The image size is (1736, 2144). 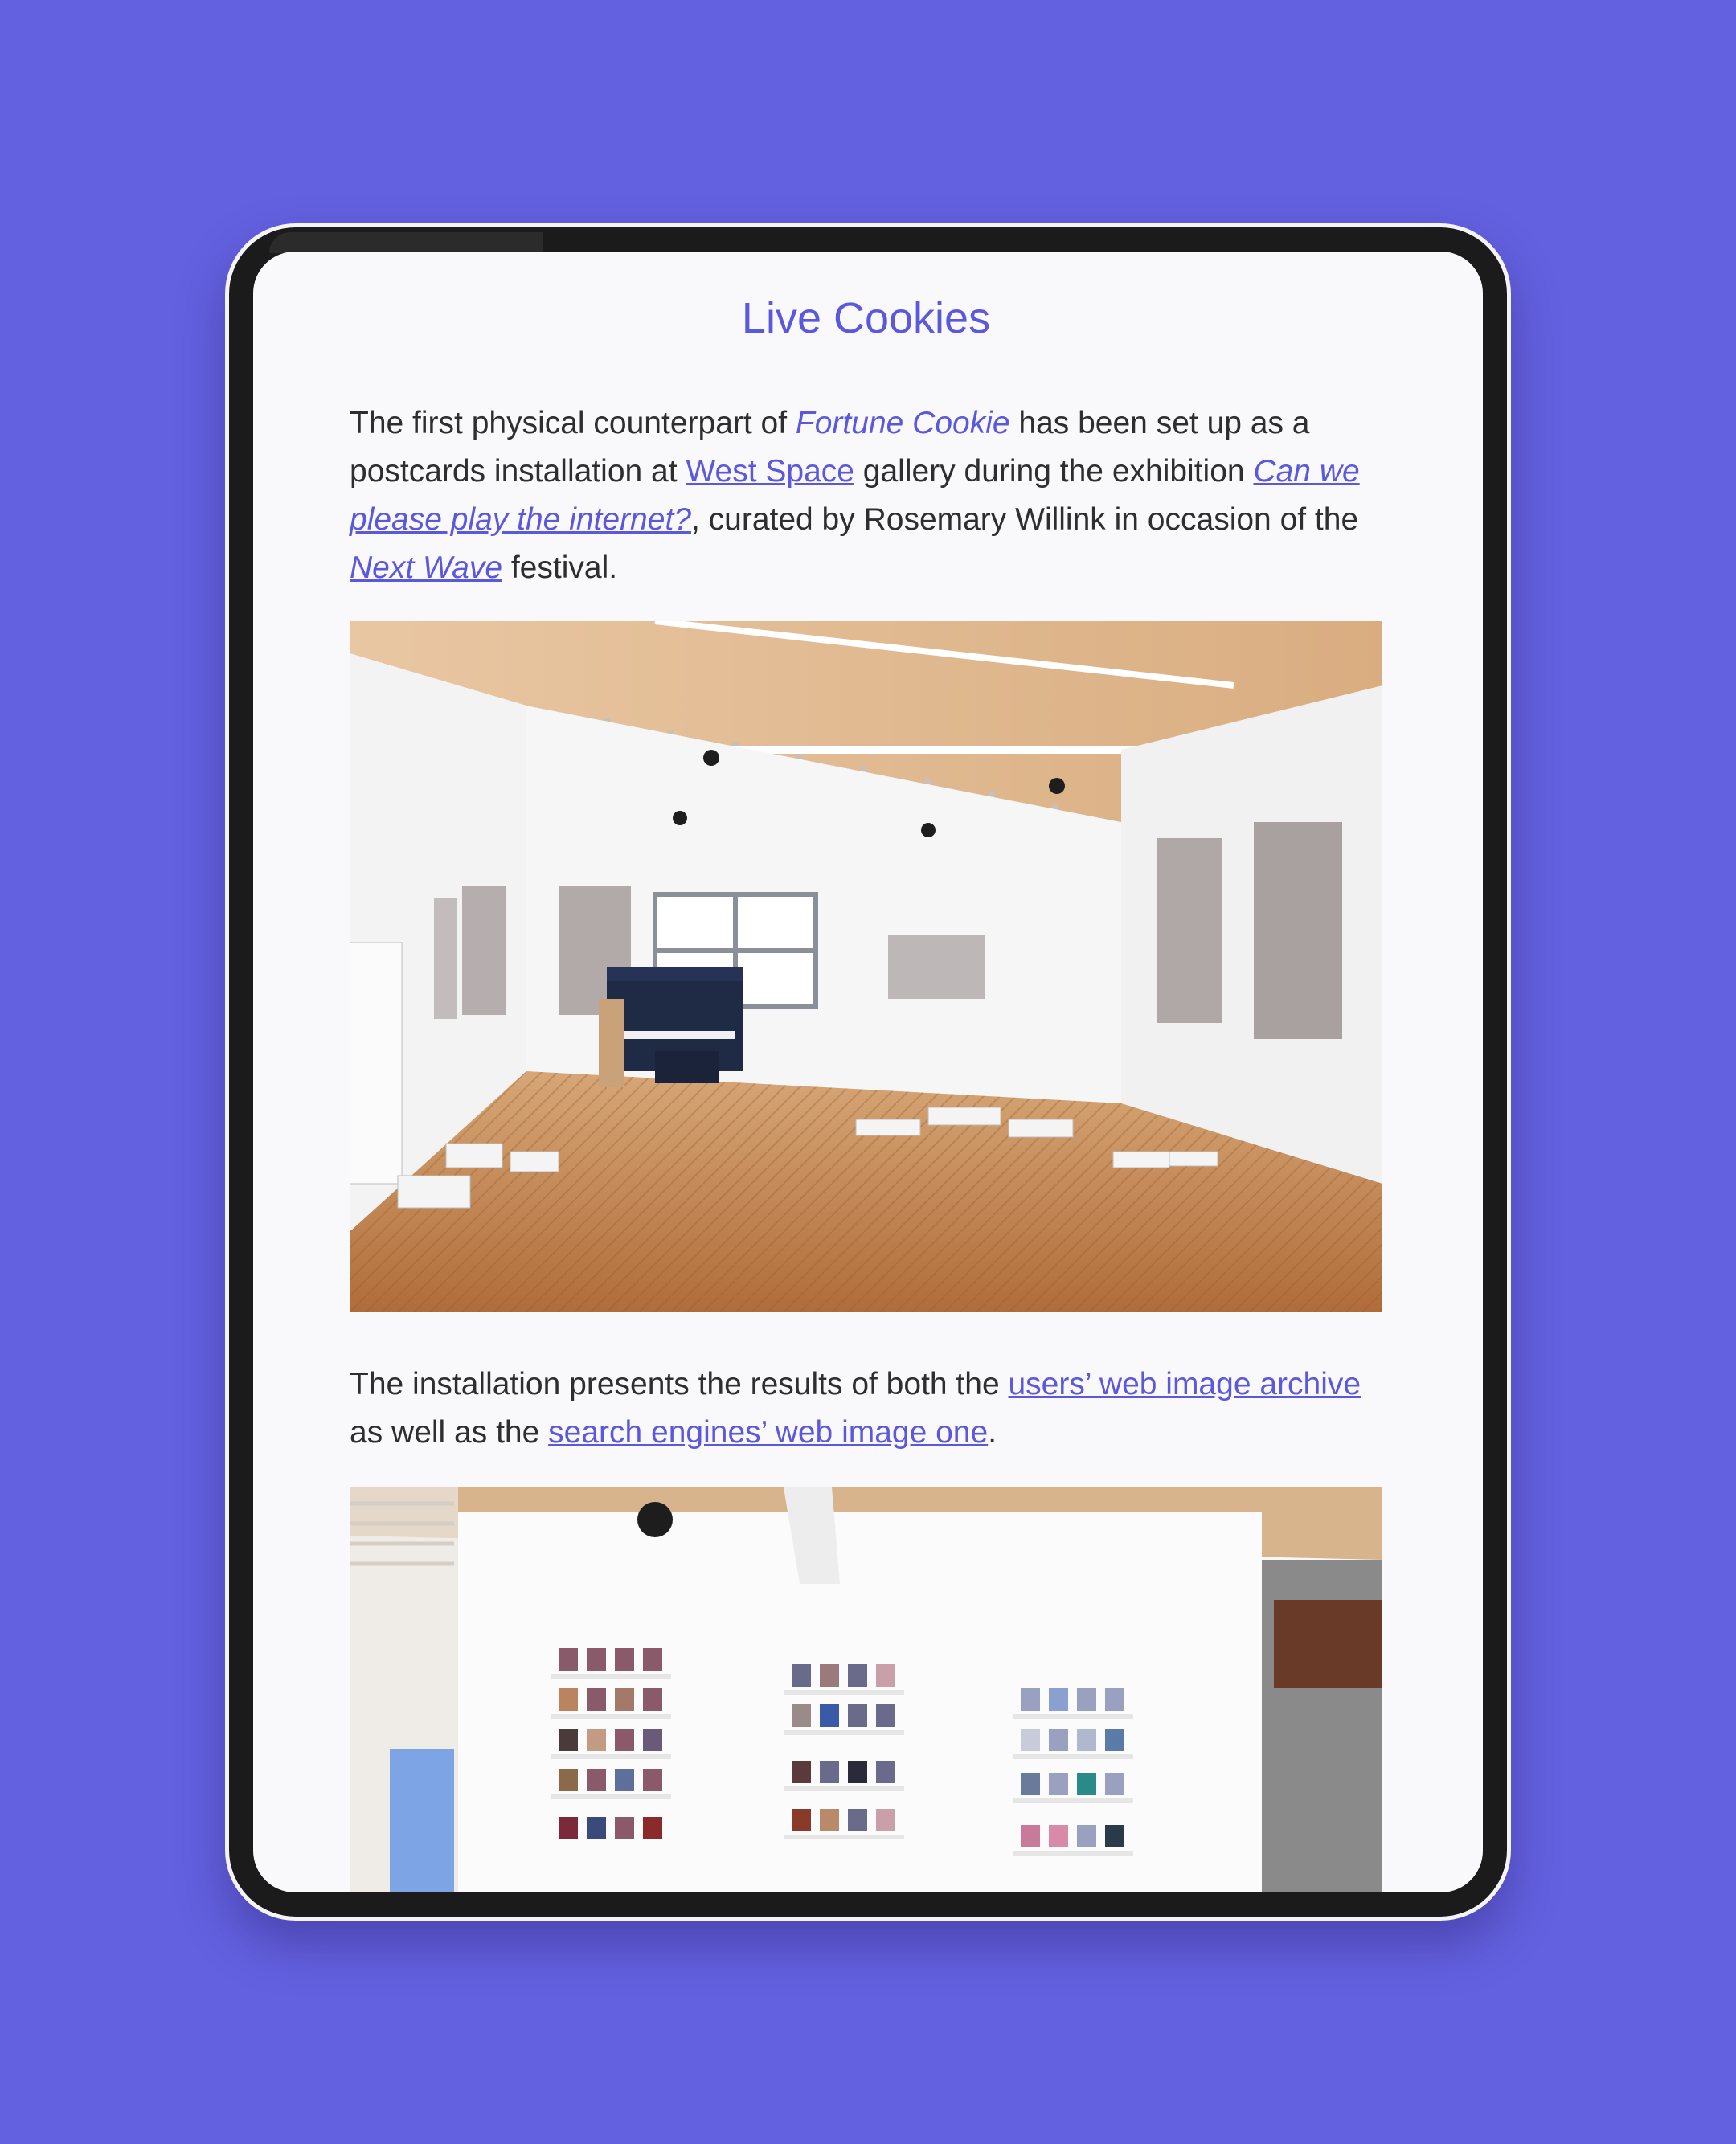 I want to click on fortune-cookie-title: Fortune Cookie, so click(x=902, y=423).